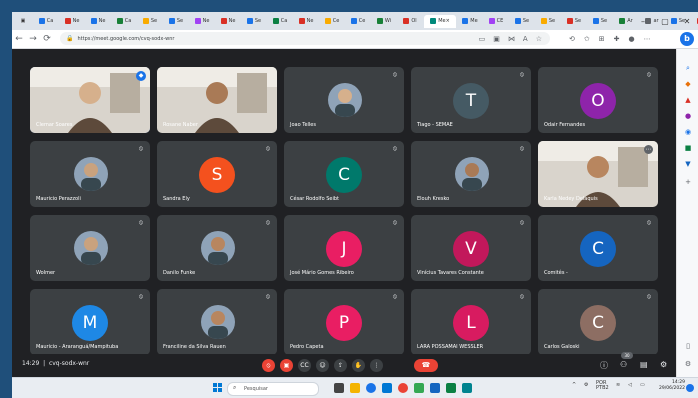 The width and height of the screenshot is (698, 398). Describe the element at coordinates (623, 364) in the screenshot. I see `people-icon: ⚇` at that location.